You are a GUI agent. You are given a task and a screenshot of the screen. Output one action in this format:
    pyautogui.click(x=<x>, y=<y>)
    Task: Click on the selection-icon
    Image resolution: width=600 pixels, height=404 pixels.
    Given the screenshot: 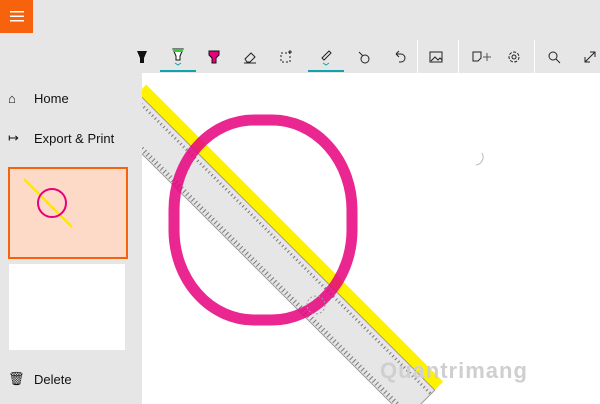 What is the action you would take?
    pyautogui.click(x=286, y=55)
    